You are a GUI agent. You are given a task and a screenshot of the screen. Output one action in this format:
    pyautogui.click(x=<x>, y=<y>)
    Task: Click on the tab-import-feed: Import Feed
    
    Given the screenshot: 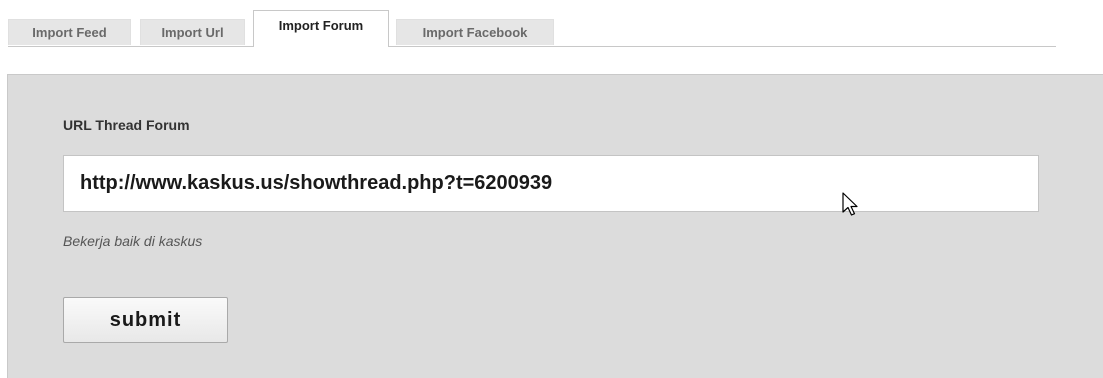 What is the action you would take?
    pyautogui.click(x=69, y=32)
    